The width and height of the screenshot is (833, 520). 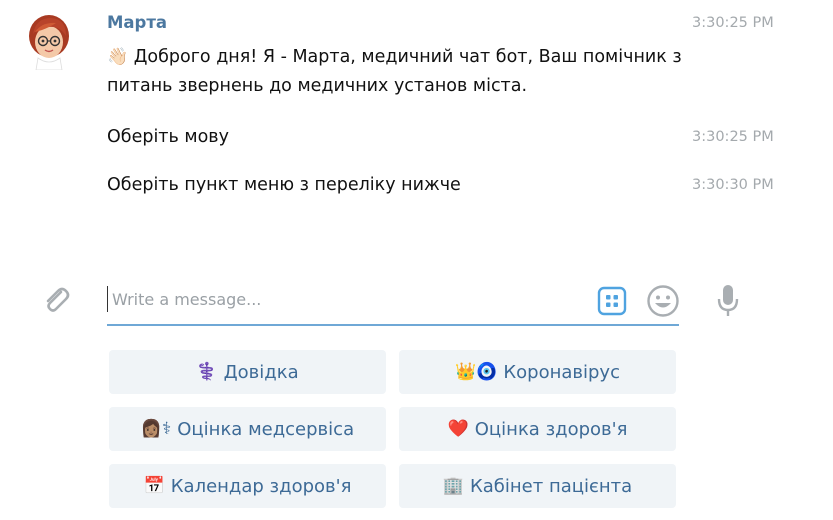 I want to click on microphone-icon, so click(x=728, y=301).